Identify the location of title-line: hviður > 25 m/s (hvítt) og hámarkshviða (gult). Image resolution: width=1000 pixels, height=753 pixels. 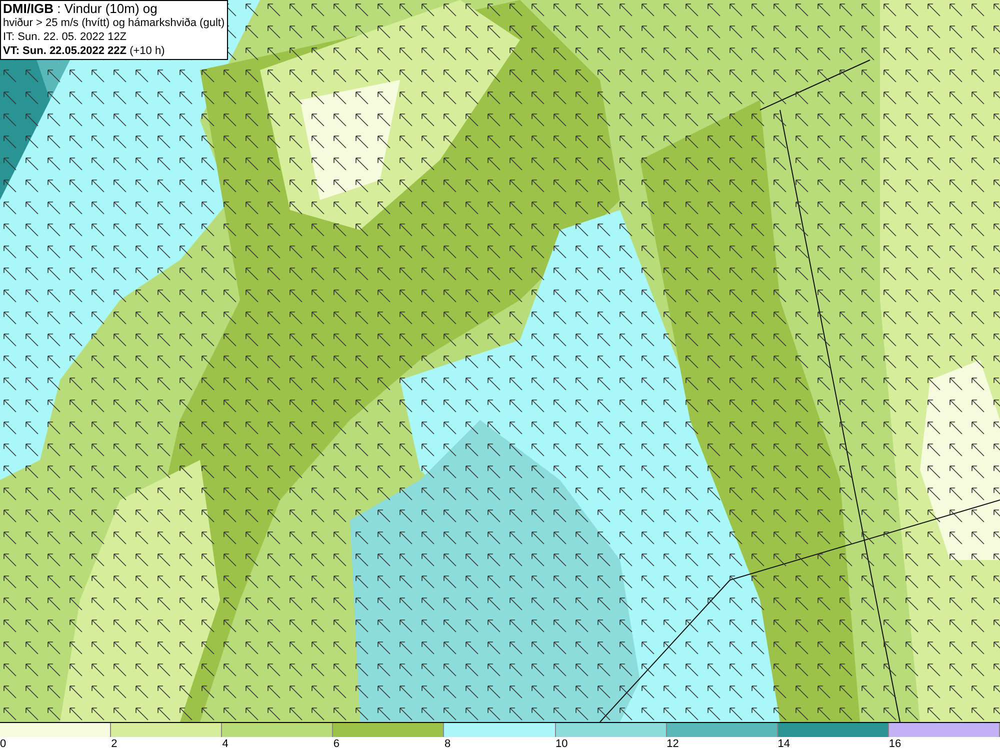
(114, 23).